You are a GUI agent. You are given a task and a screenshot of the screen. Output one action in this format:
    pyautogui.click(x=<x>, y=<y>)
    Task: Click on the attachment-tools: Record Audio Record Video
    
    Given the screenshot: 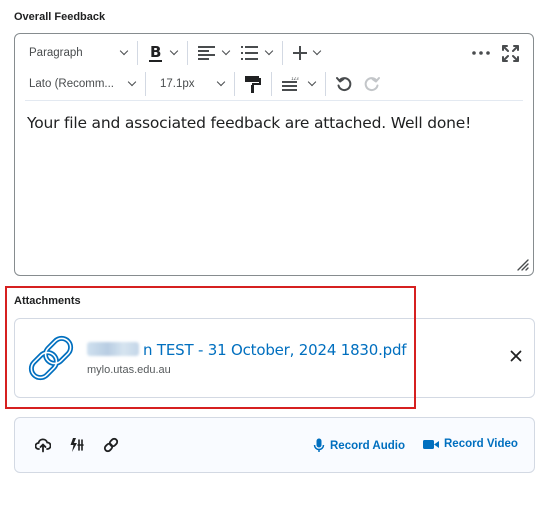 What is the action you would take?
    pyautogui.click(x=274, y=445)
    